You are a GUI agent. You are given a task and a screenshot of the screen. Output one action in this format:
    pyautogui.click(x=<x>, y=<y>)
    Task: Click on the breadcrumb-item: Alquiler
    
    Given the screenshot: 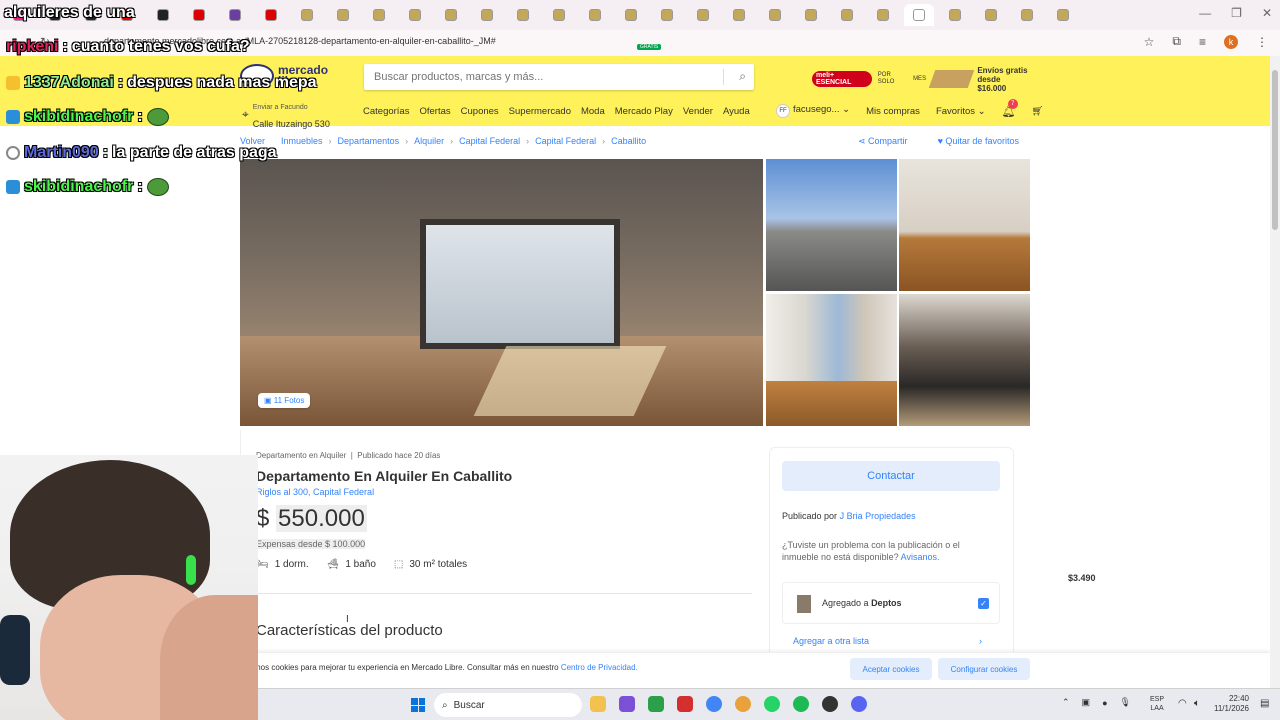 What is the action you would take?
    pyautogui.click(x=429, y=141)
    